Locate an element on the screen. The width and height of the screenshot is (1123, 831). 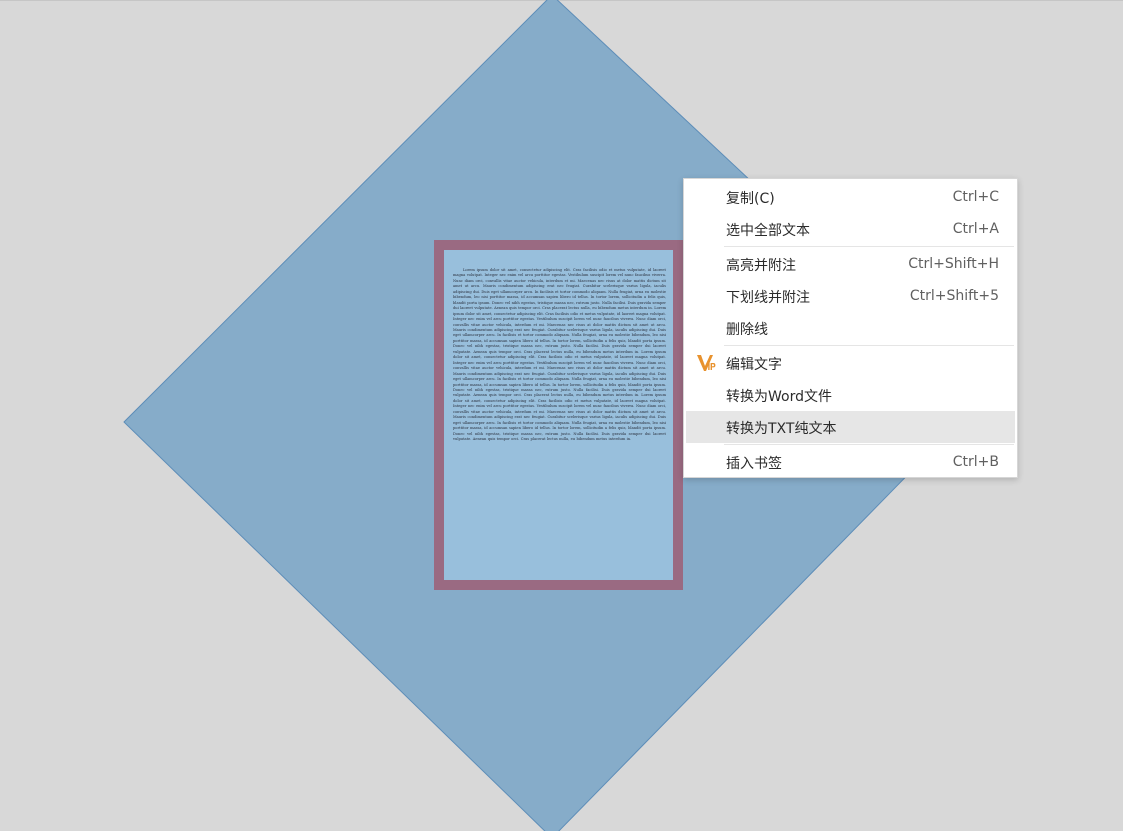
menu-item-copy: 复制(C) Ctrl+C is located at coordinates (850, 197).